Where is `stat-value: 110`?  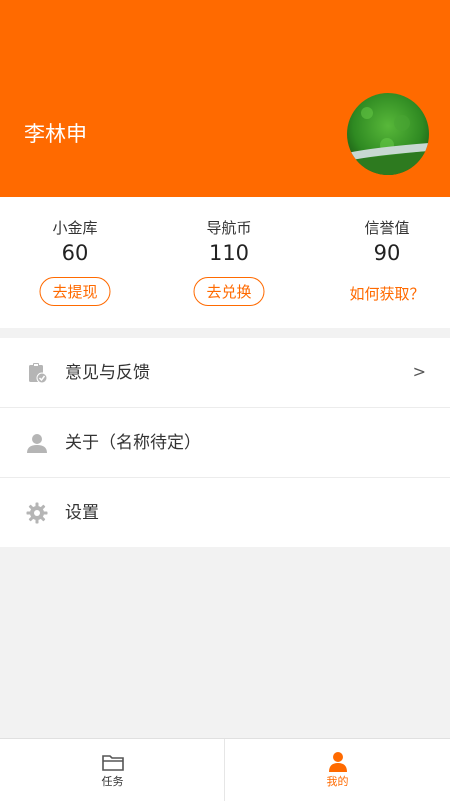 stat-value: 110 is located at coordinates (229, 253).